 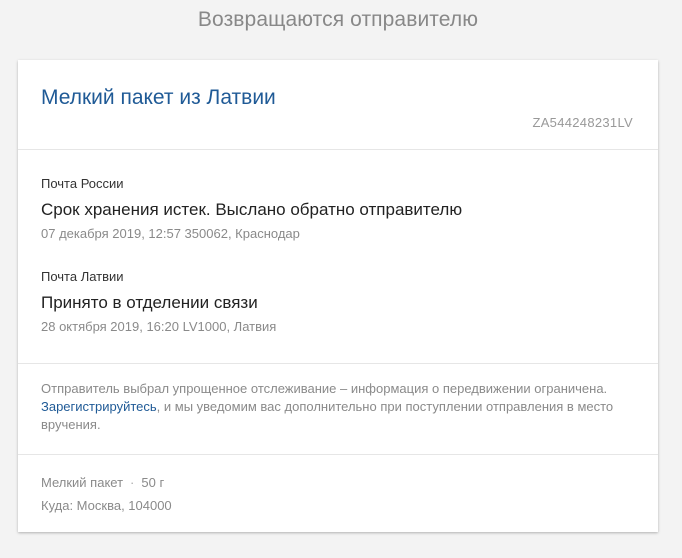 I want to click on event-date-location: 07 декабря 2019, 12:57 350062, Краснодар, so click(x=170, y=233).